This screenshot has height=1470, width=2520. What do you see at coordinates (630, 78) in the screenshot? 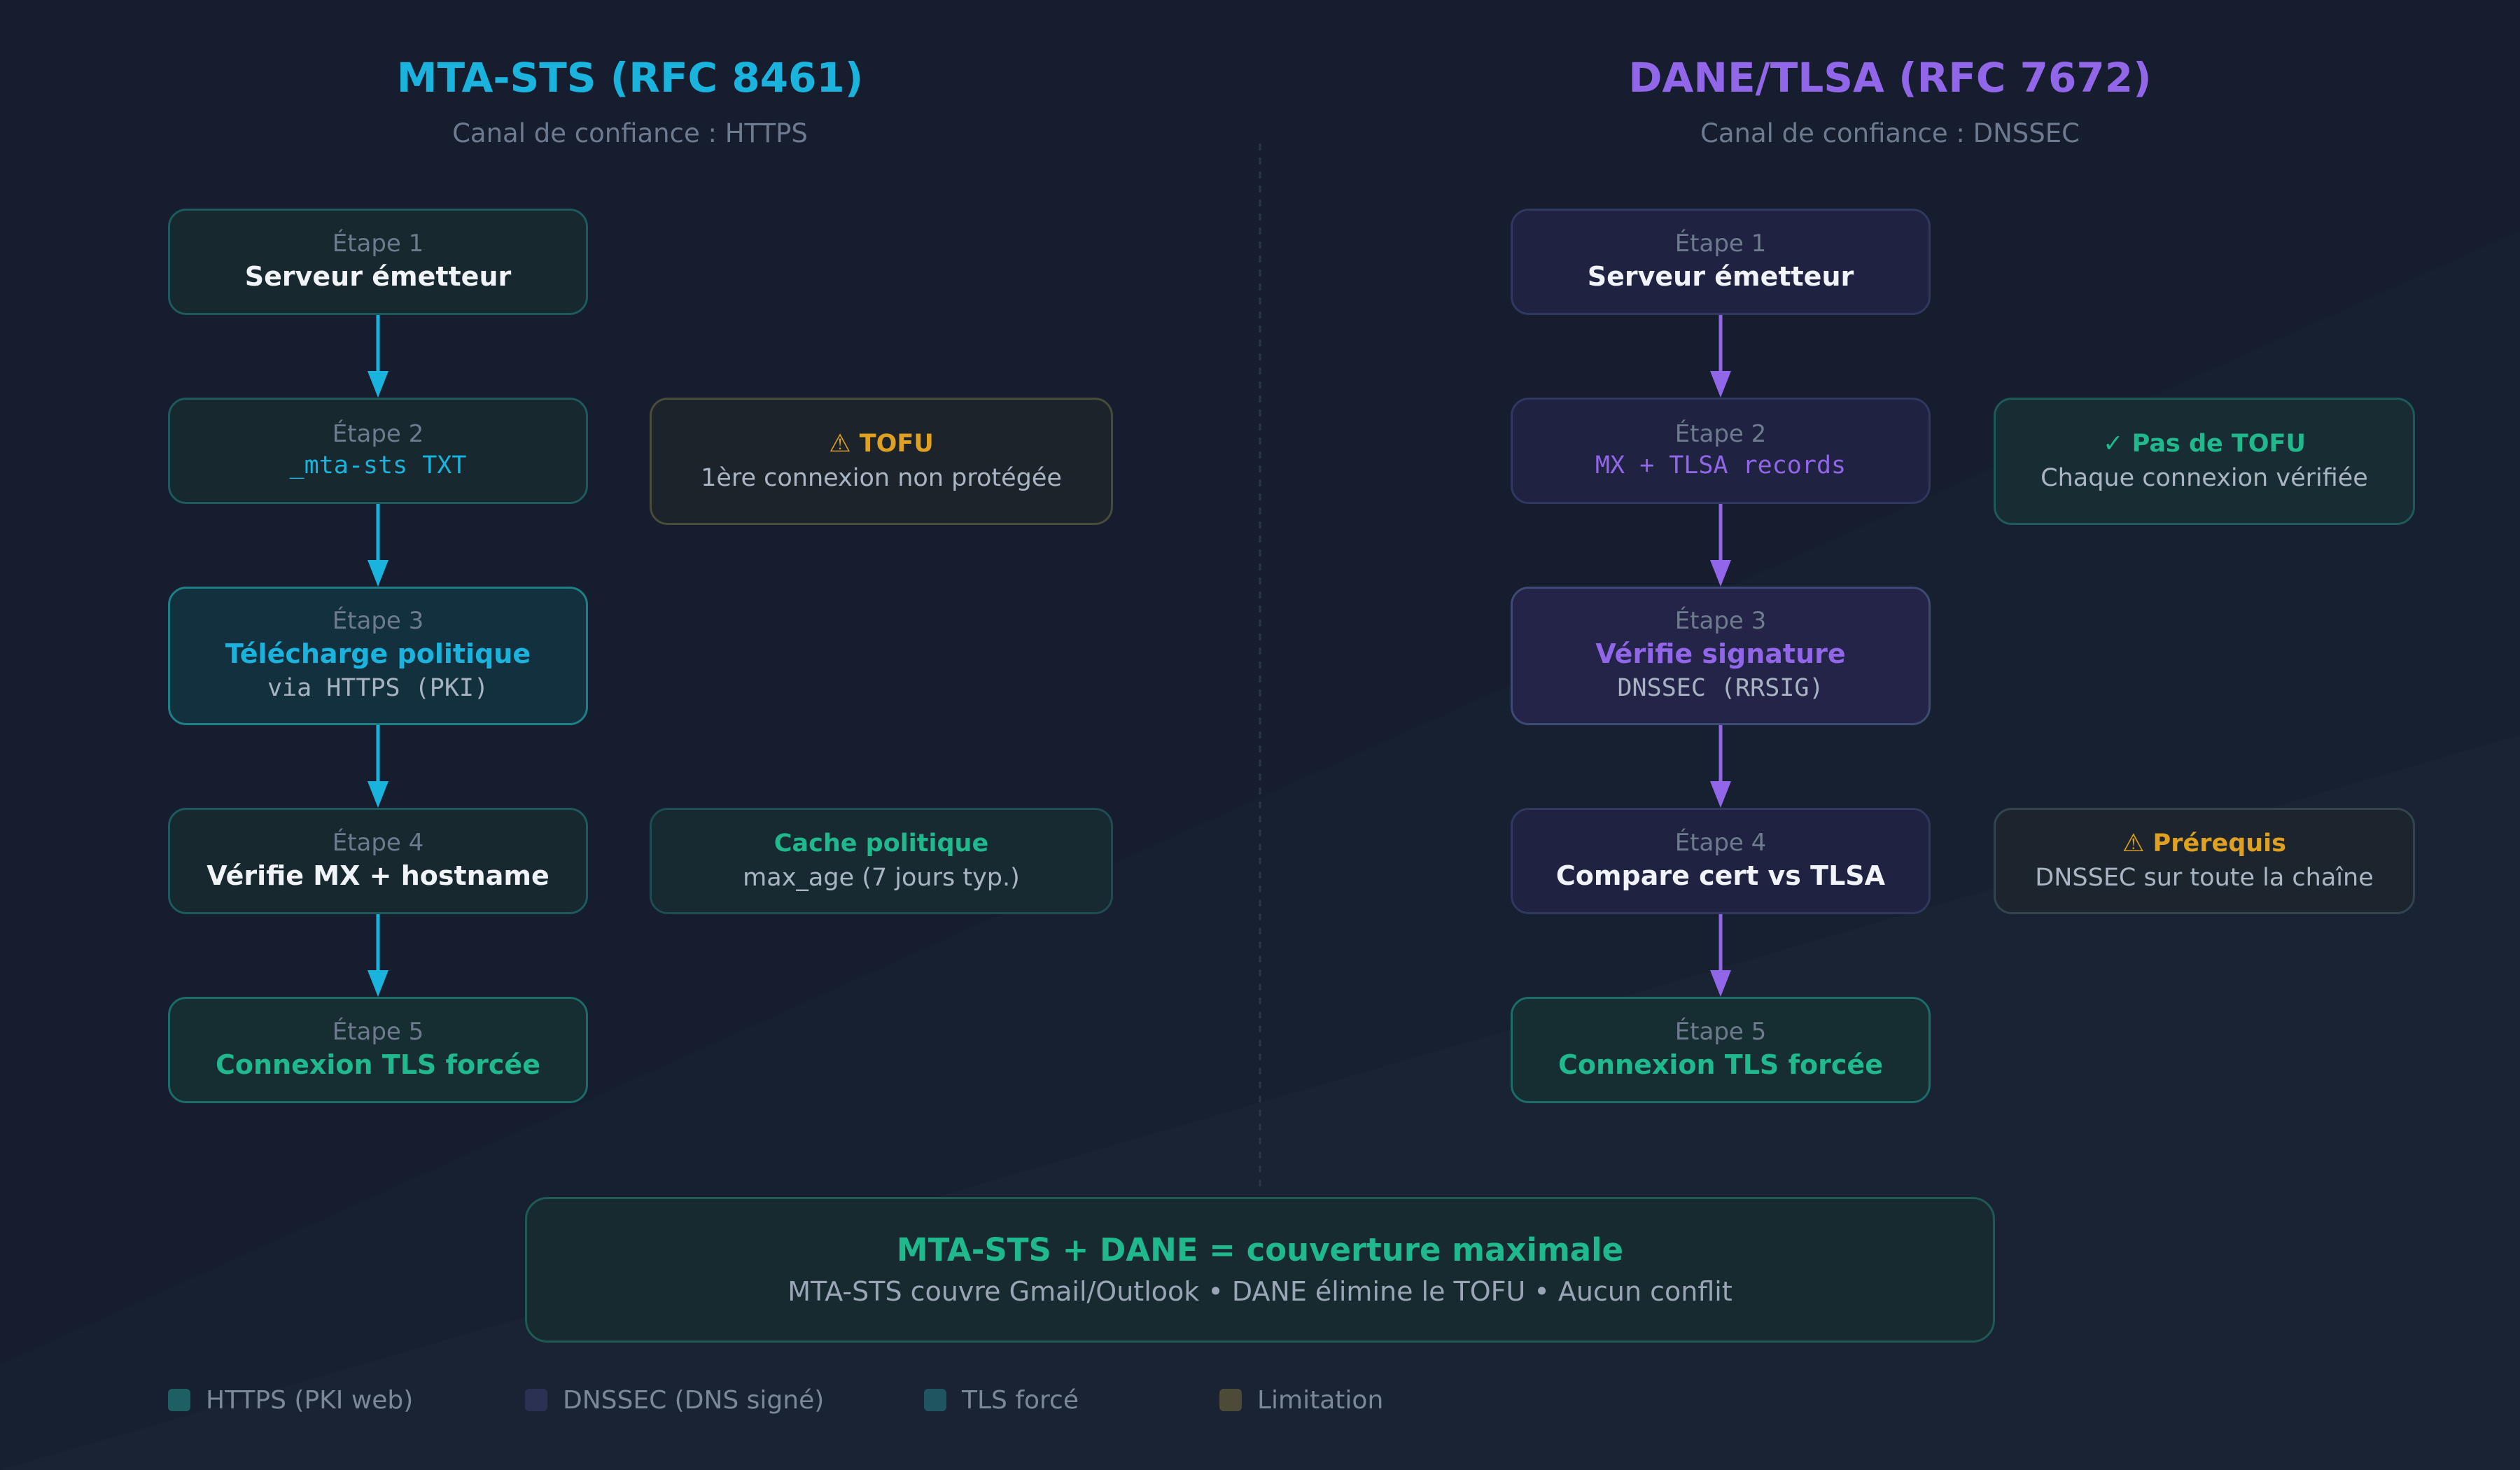
I see `mta-sts-title: MTA-STS (RFC 8461)` at bounding box center [630, 78].